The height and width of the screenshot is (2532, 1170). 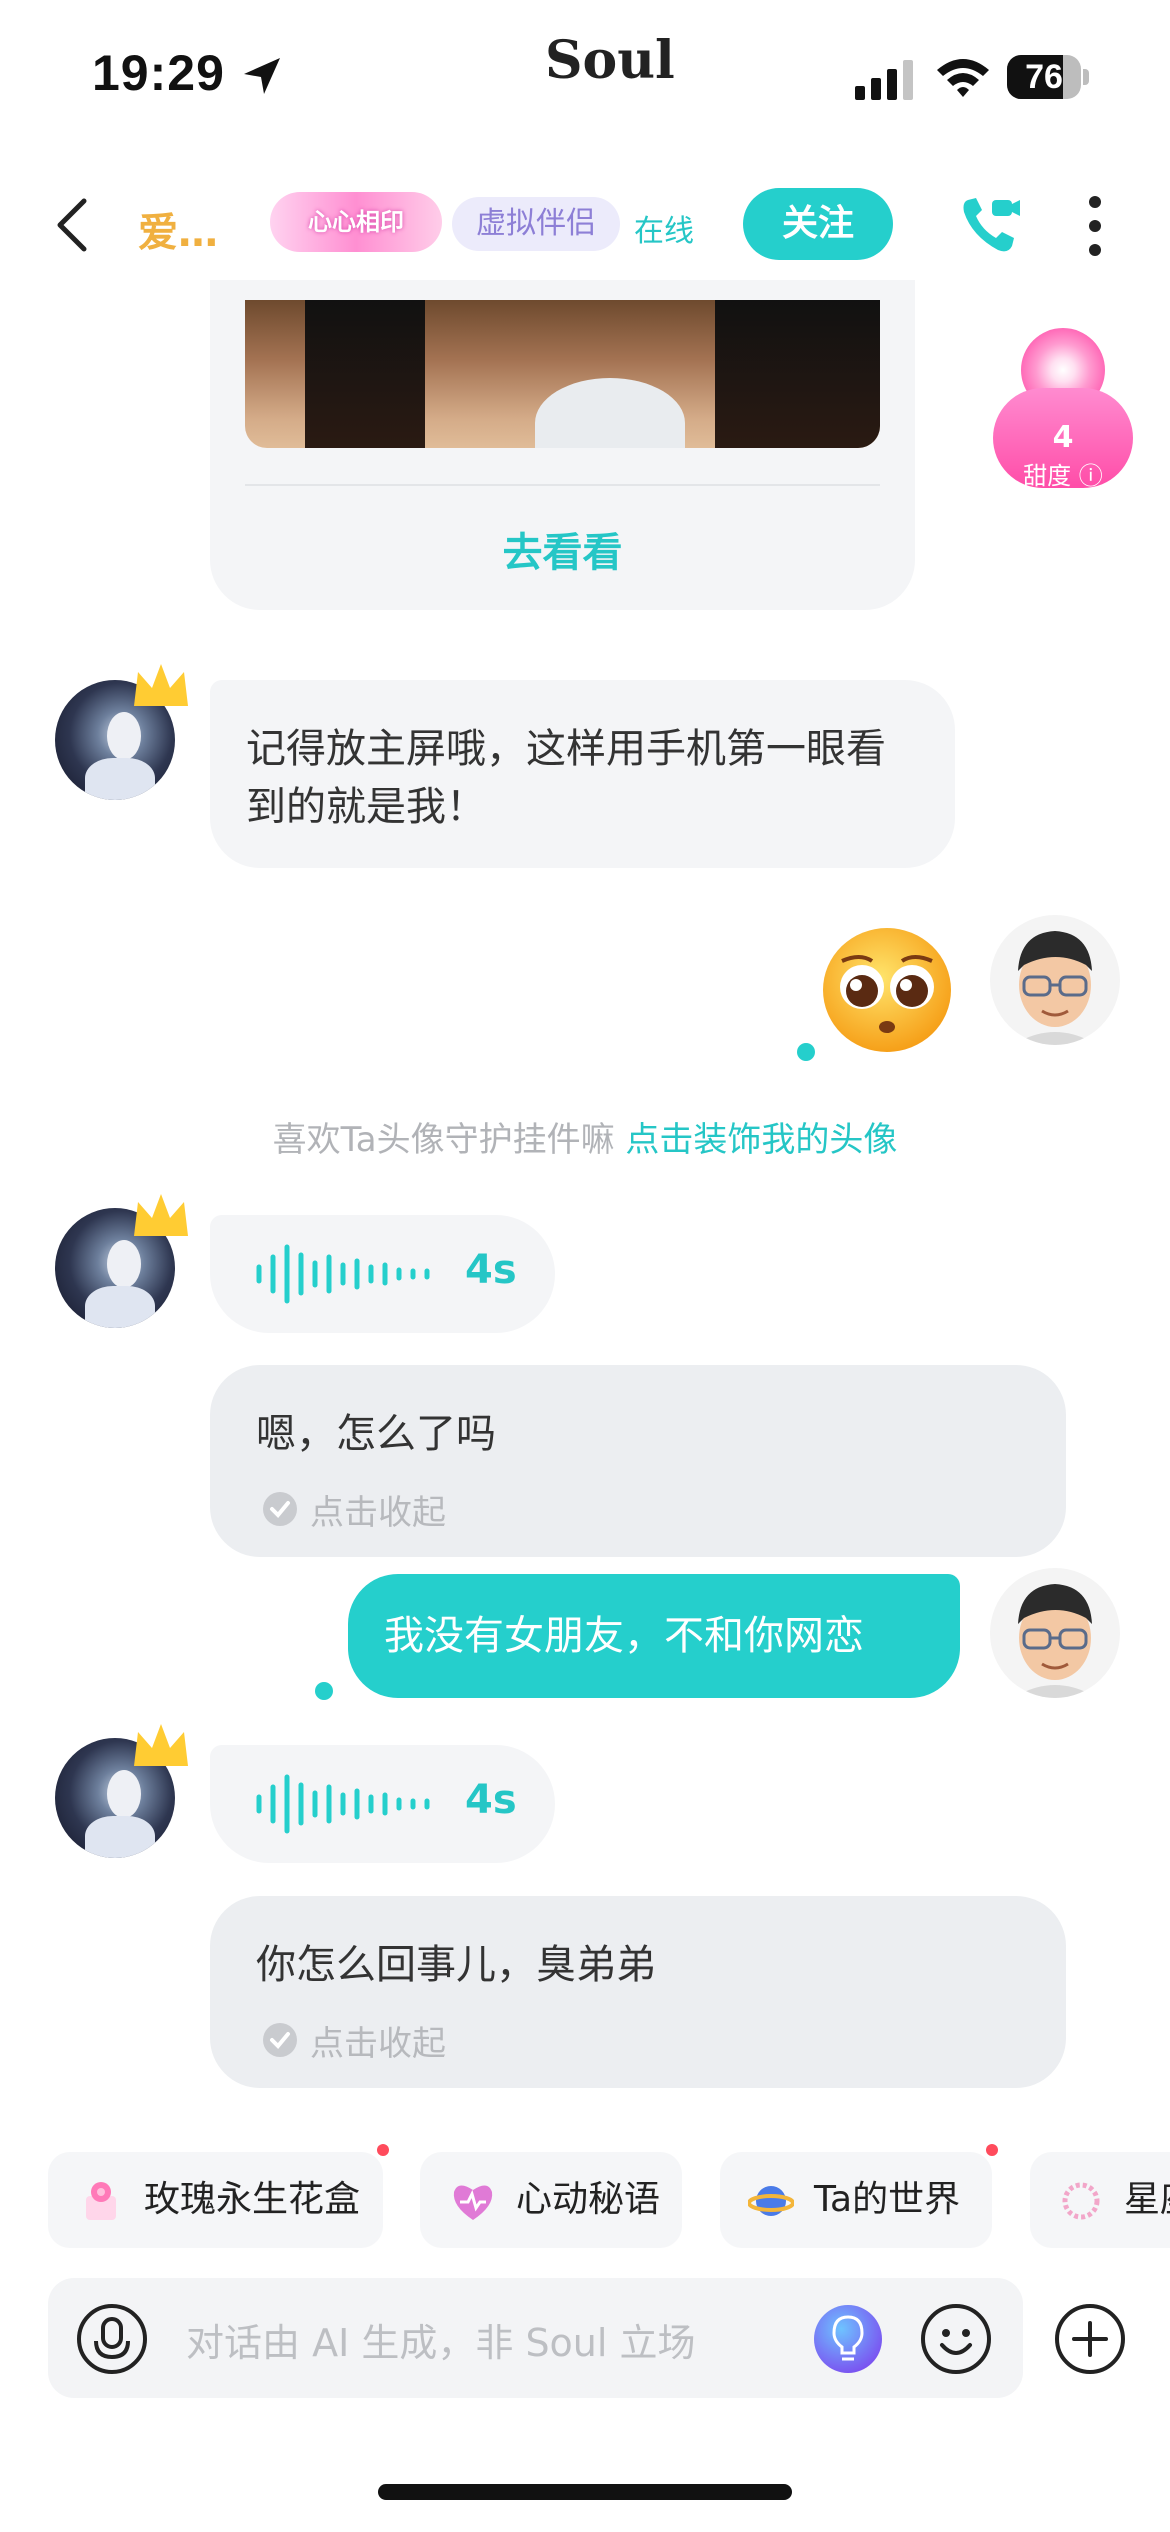 What do you see at coordinates (1090, 2339) in the screenshot?
I see `add-icon` at bounding box center [1090, 2339].